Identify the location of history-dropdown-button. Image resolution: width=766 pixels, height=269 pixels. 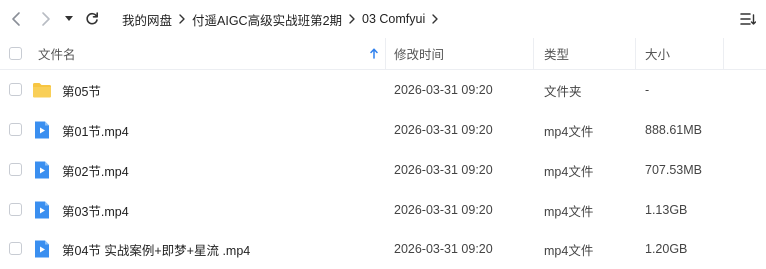
(69, 19).